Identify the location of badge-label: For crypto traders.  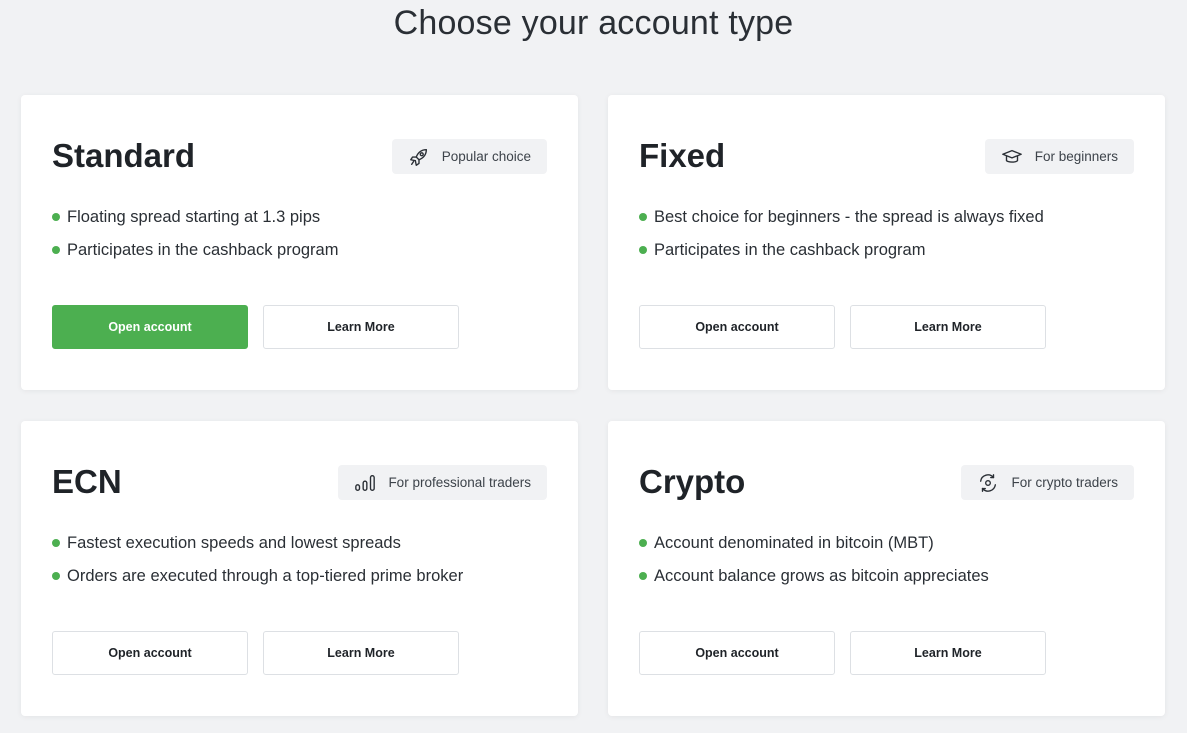
(1064, 482).